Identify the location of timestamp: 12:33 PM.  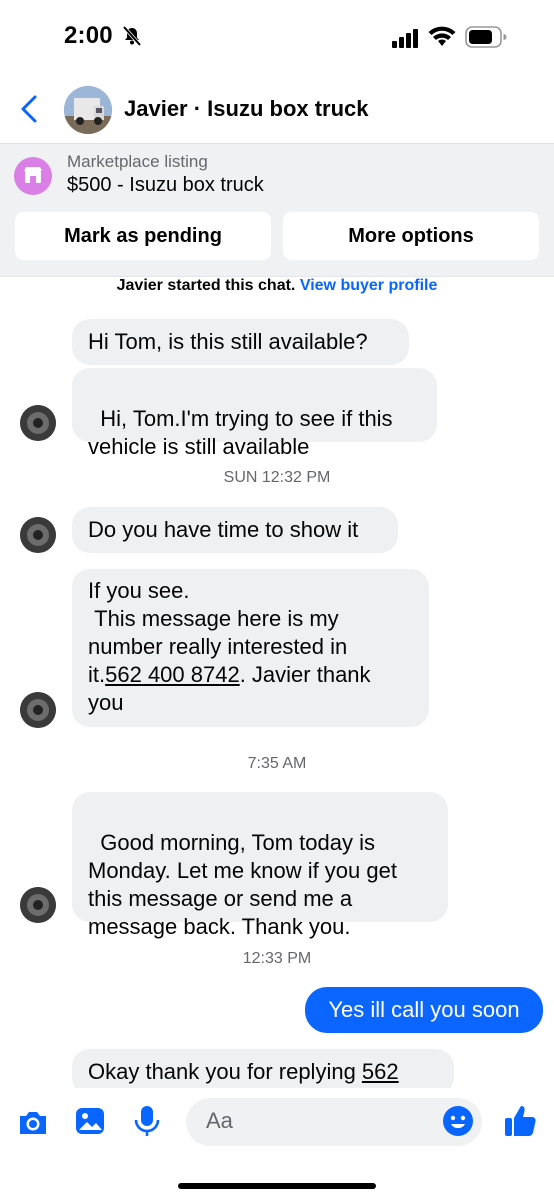
(277, 958).